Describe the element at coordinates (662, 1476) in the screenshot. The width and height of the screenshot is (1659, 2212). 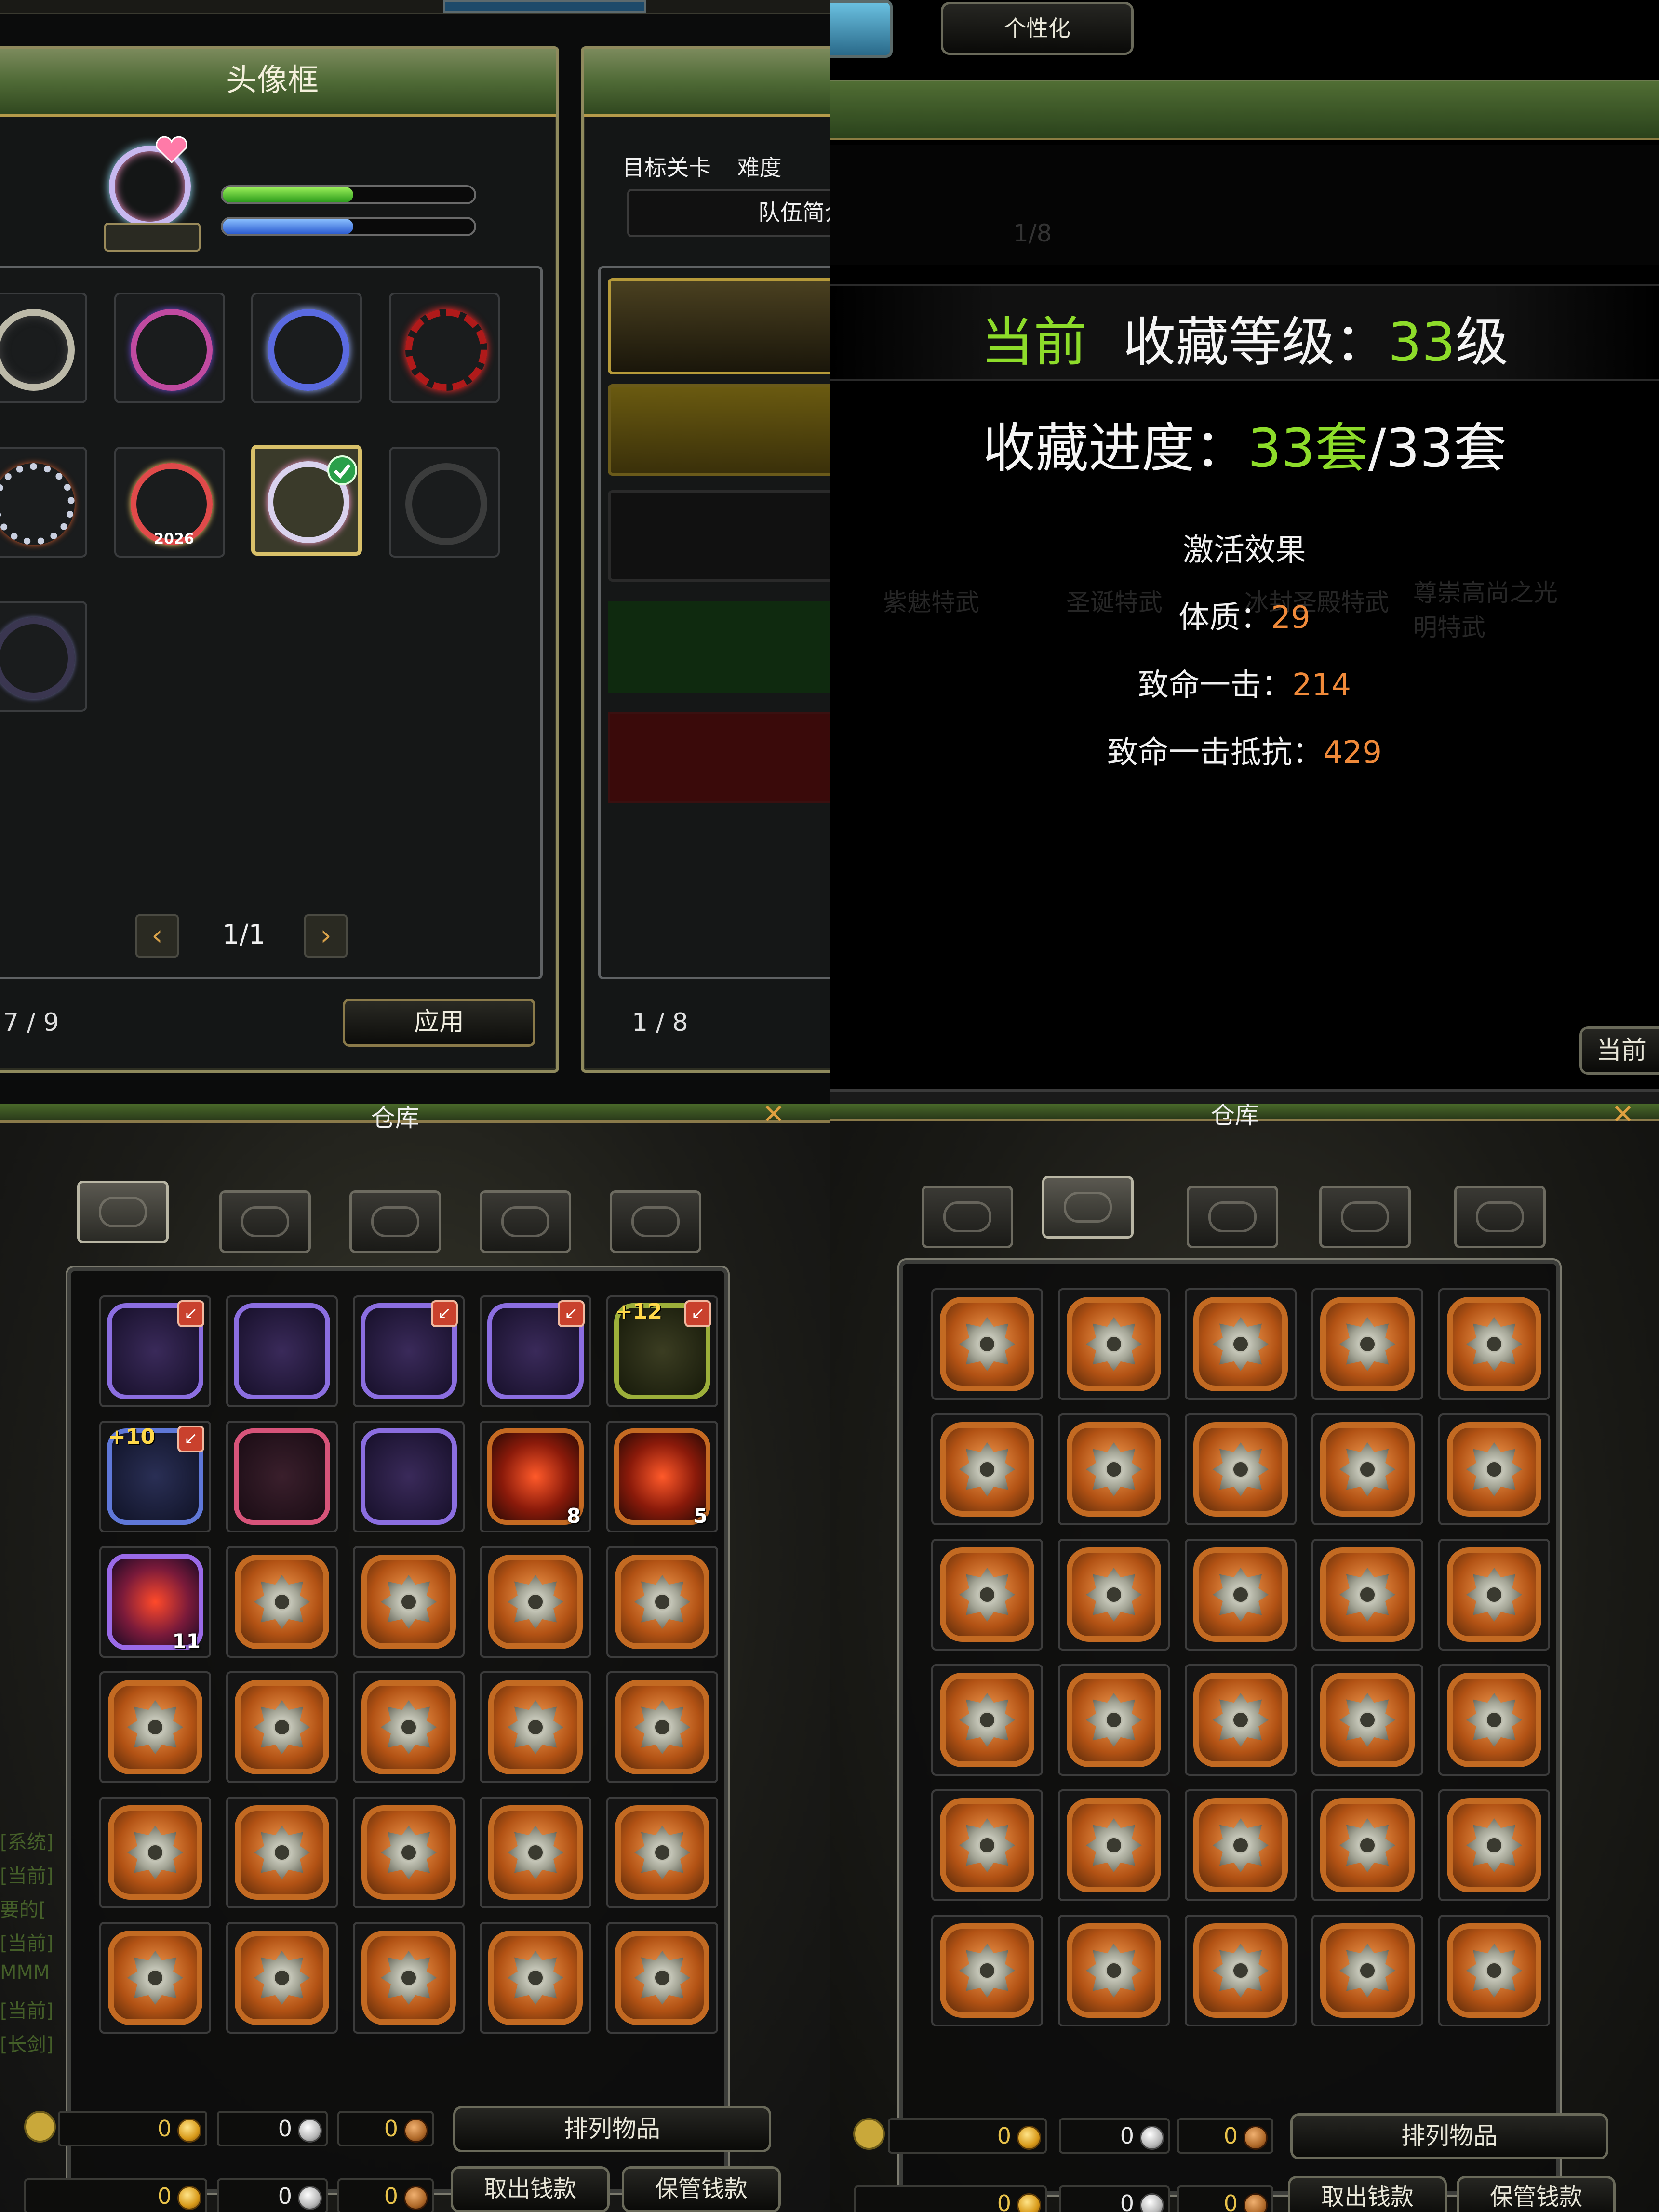
I see `inventory-slot: 5` at that location.